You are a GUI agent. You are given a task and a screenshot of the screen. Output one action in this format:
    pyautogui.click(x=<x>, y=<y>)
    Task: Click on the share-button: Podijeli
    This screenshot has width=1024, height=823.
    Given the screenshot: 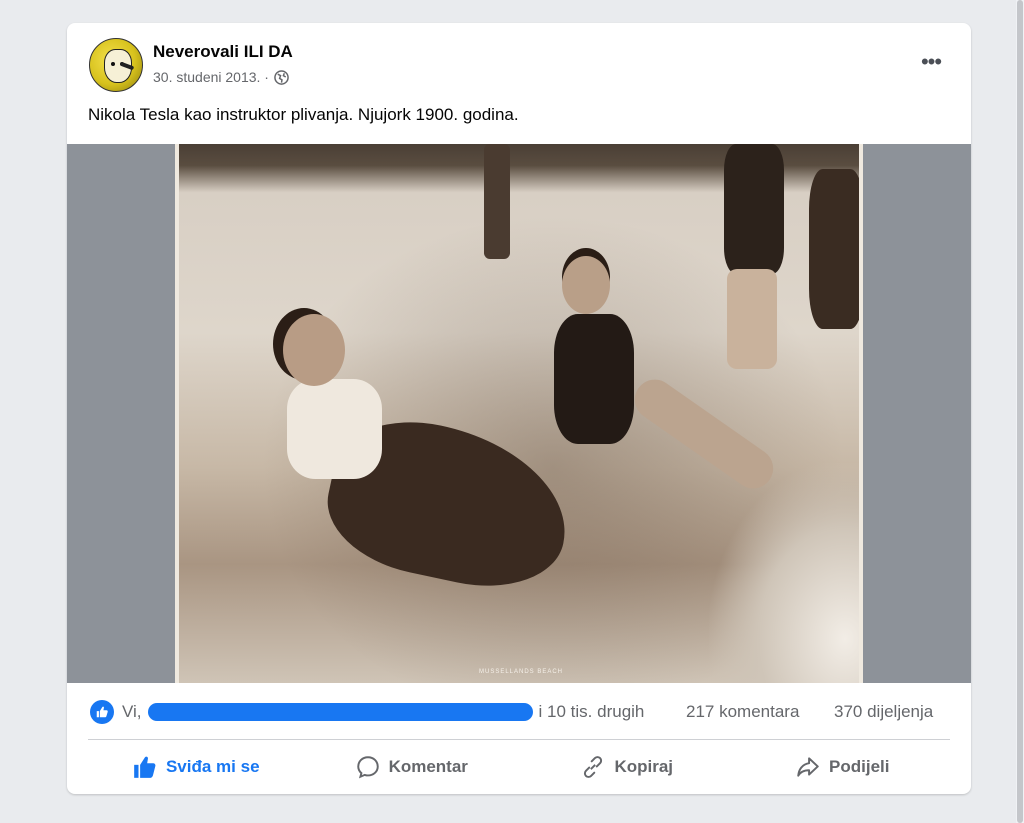 What is the action you would take?
    pyautogui.click(x=843, y=767)
    